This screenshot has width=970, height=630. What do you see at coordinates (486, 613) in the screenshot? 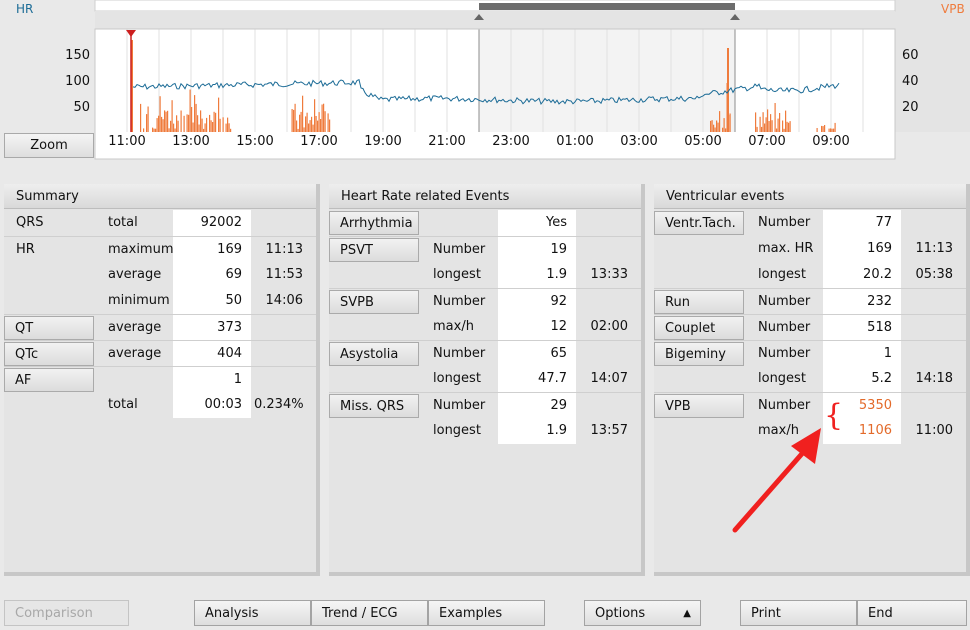
I see `examples-button: Examples` at bounding box center [486, 613].